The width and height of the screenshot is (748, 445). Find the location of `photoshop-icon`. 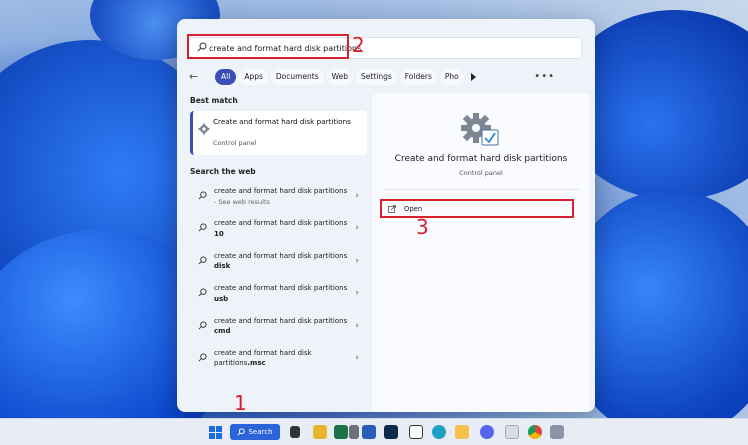

photoshop-icon is located at coordinates (391, 432).